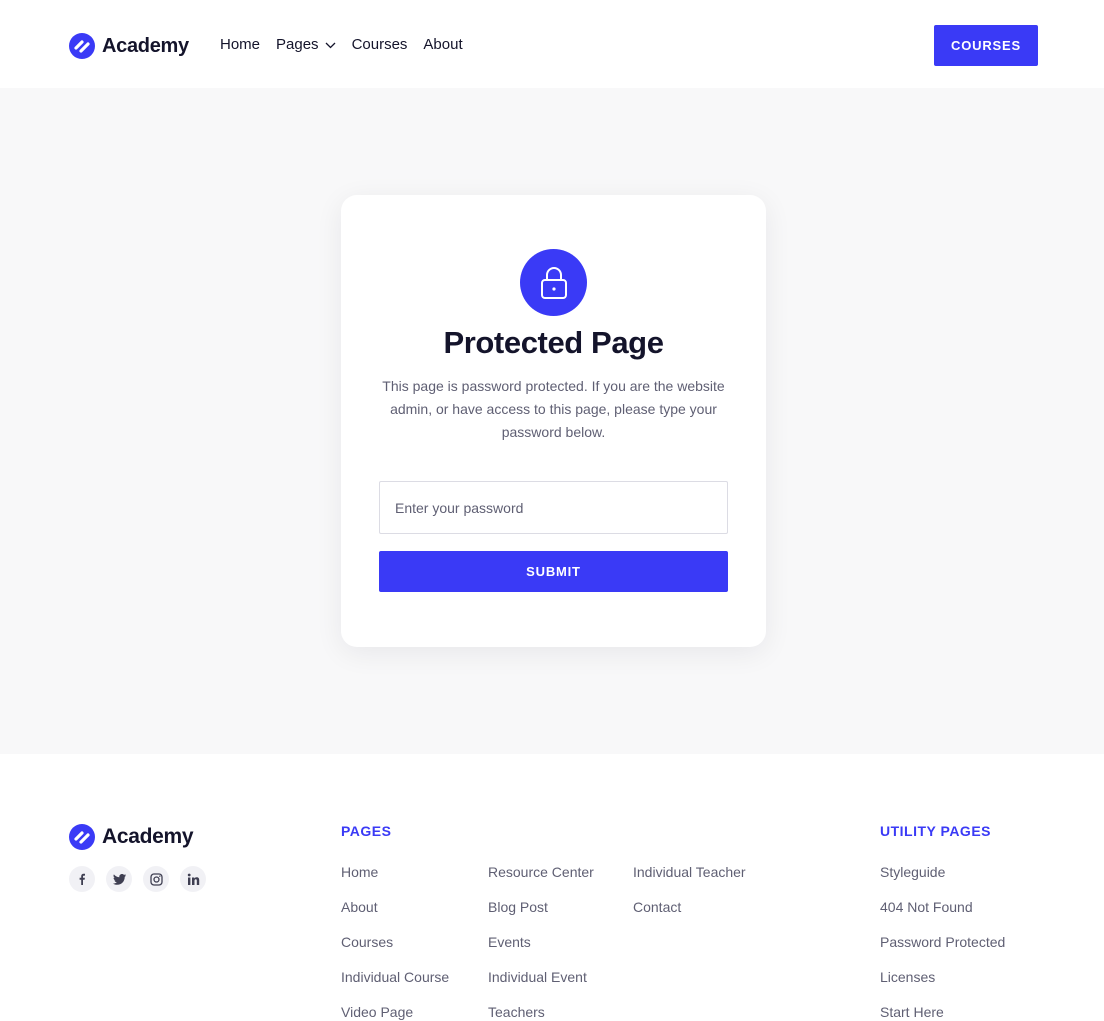 The image size is (1104, 1021). What do you see at coordinates (119, 879) in the screenshot?
I see `twitter-icon` at bounding box center [119, 879].